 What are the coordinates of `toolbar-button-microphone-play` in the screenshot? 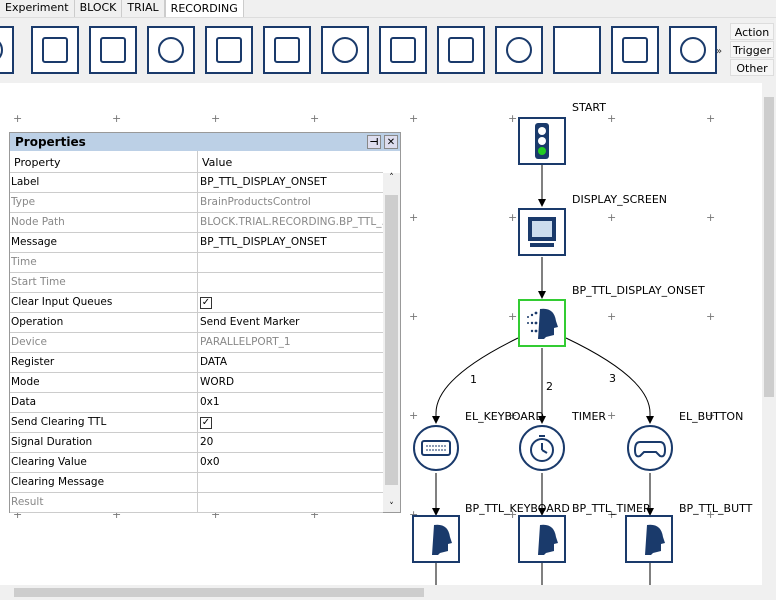 It's located at (229, 50).